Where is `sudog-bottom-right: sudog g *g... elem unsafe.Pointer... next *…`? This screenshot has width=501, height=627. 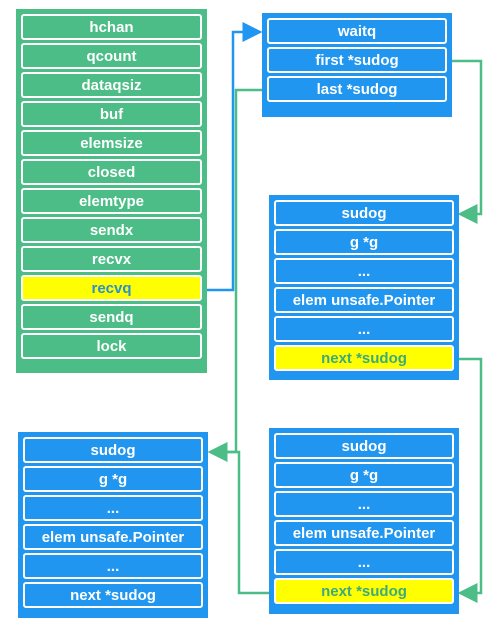 sudog-bottom-right: sudog g *g... elem unsafe.Pointer... next *… is located at coordinates (364, 521).